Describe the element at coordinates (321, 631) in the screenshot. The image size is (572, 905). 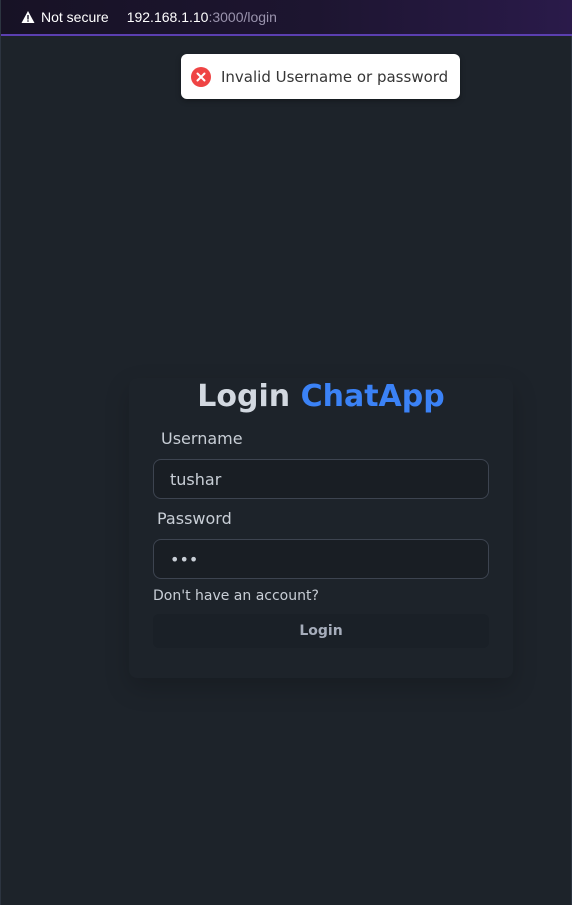
I see `login-button: Login` at that location.